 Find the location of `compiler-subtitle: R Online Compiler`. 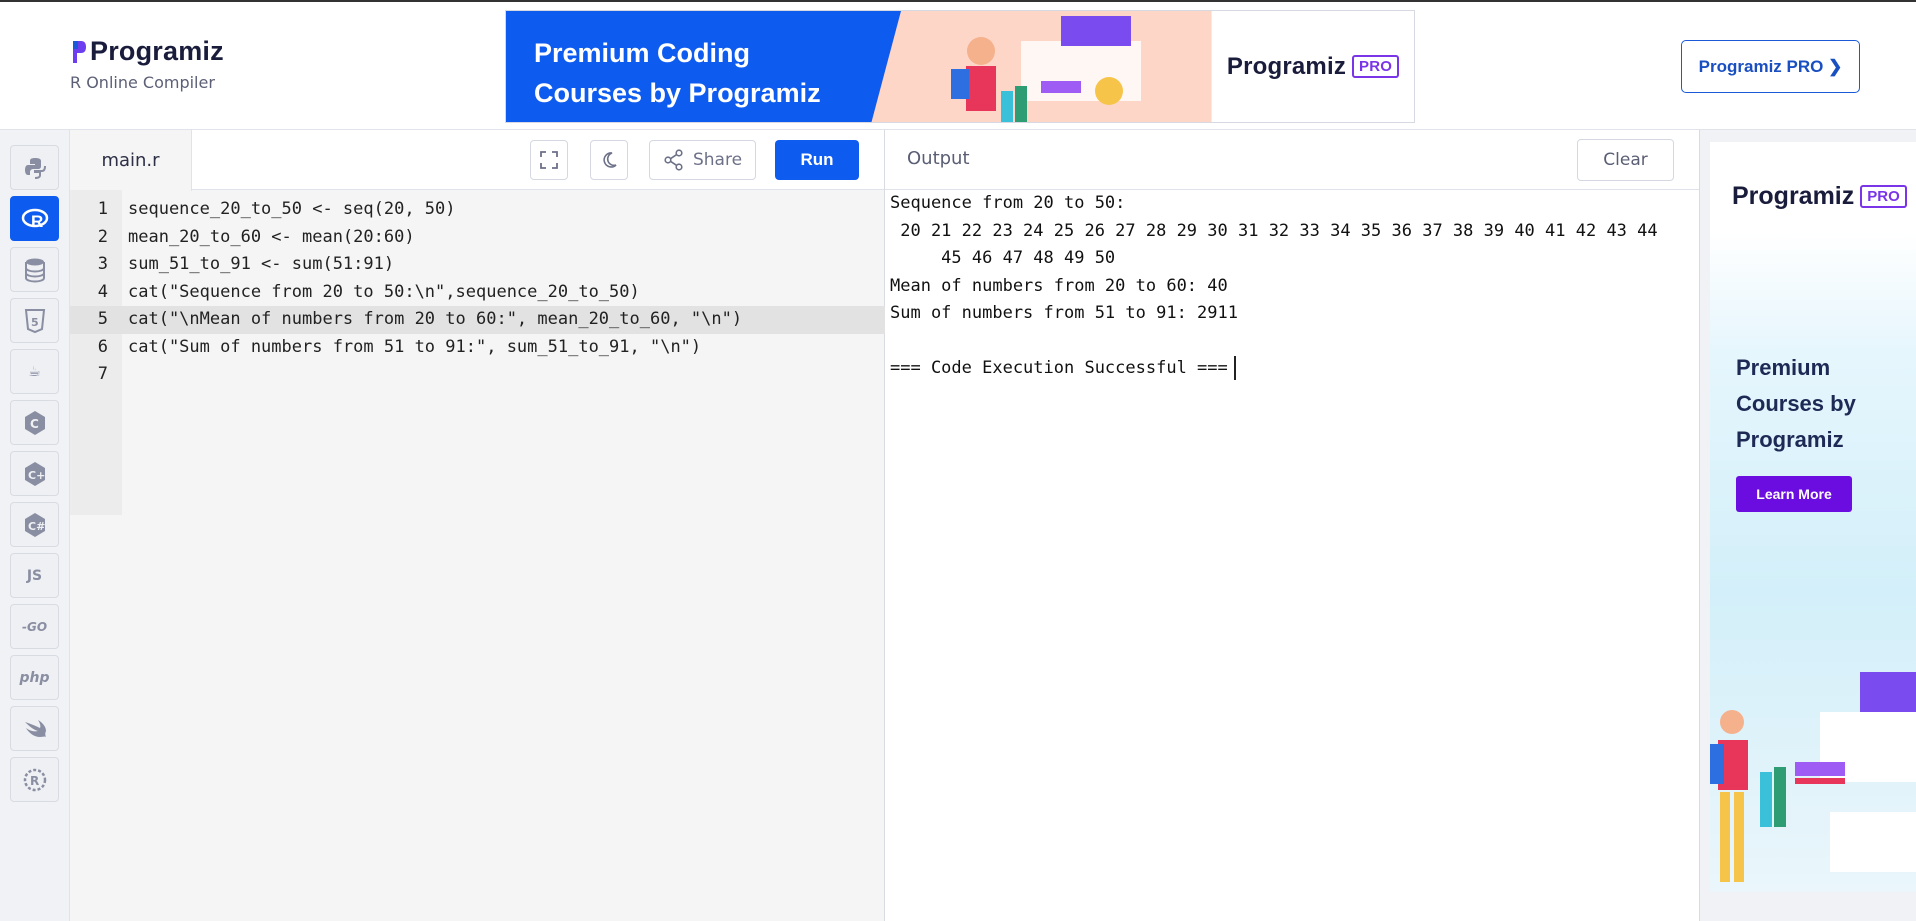

compiler-subtitle: R Online Compiler is located at coordinates (142, 82).